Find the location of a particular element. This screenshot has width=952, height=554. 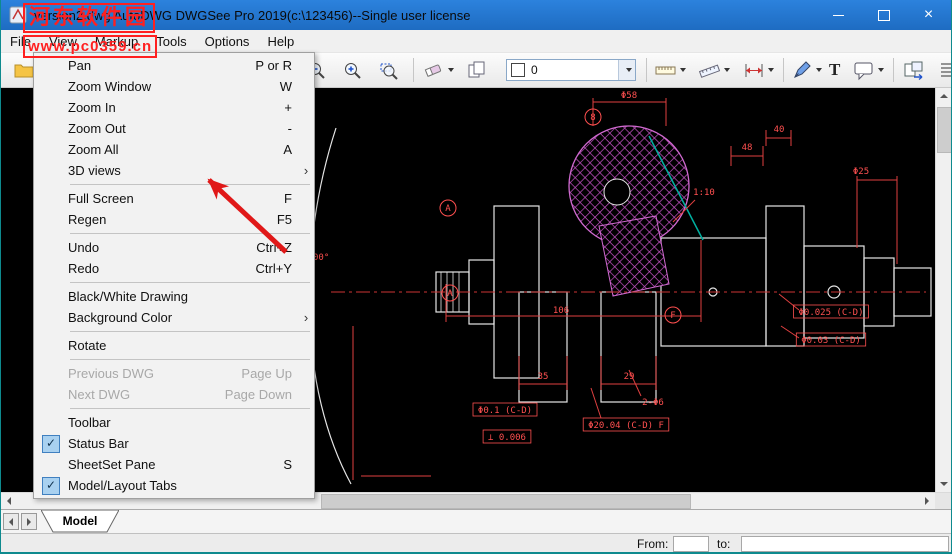

to-field is located at coordinates (845, 544).